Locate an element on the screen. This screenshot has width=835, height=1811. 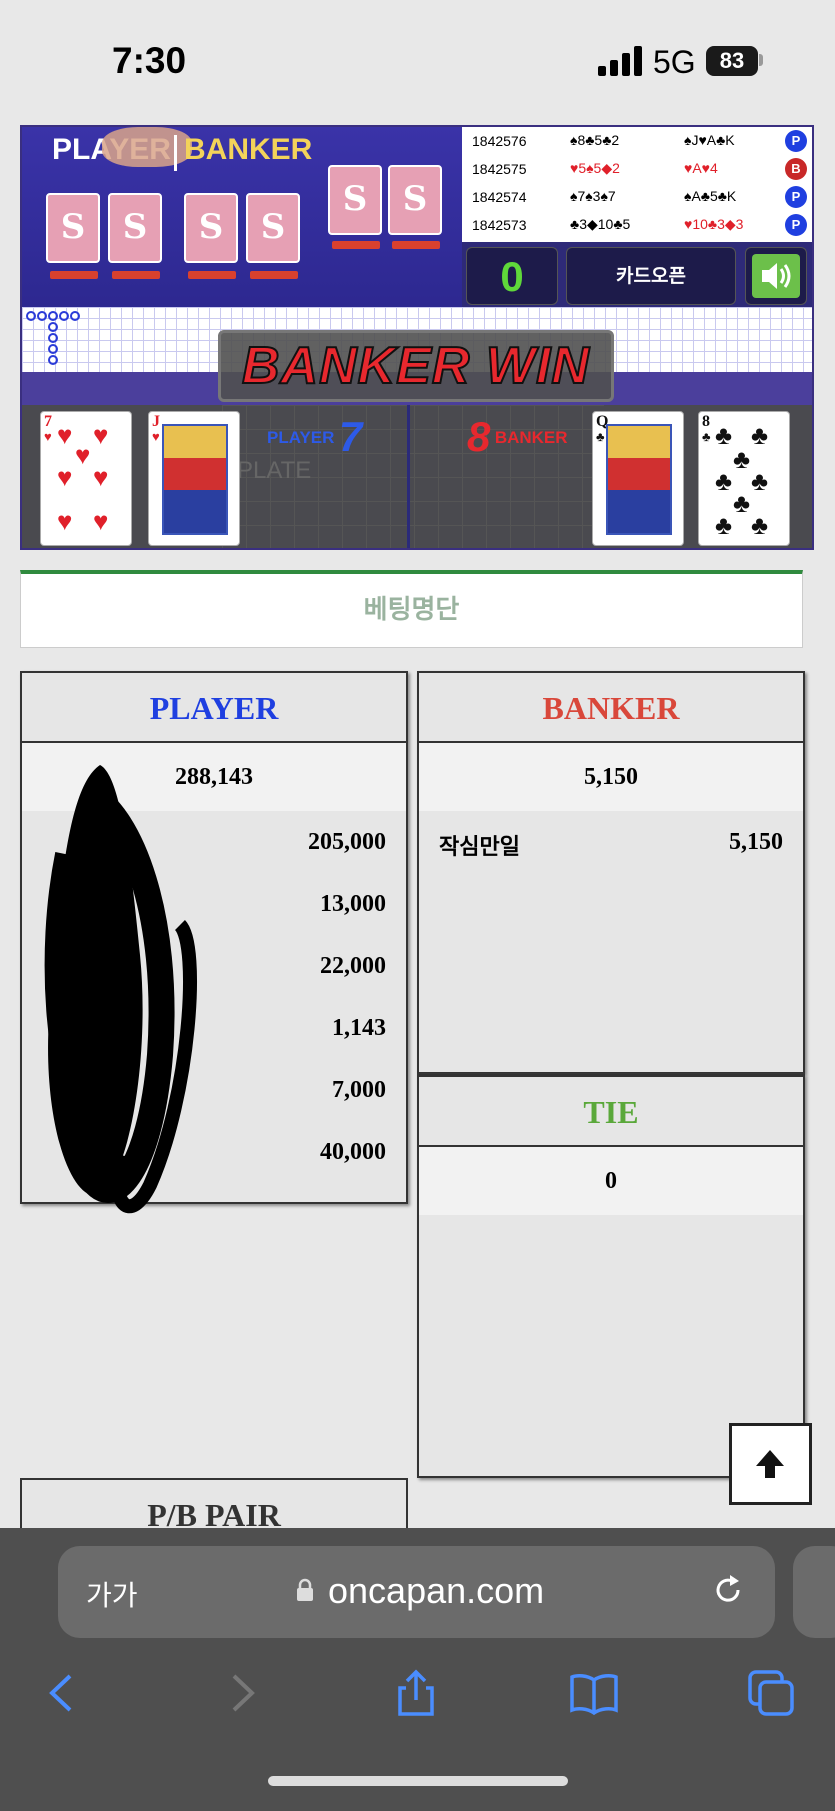
sound-button is located at coordinates (776, 276).